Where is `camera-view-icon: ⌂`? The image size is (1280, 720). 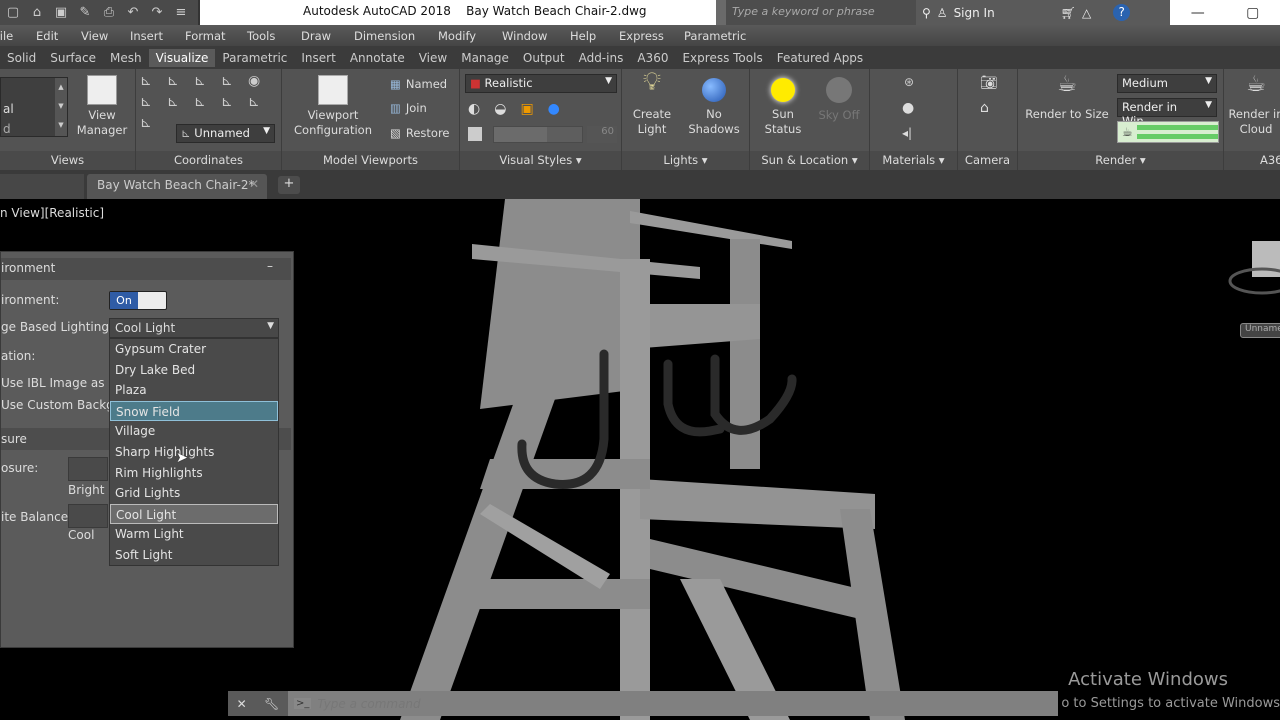
camera-view-icon: ⌂ is located at coordinates (984, 108).